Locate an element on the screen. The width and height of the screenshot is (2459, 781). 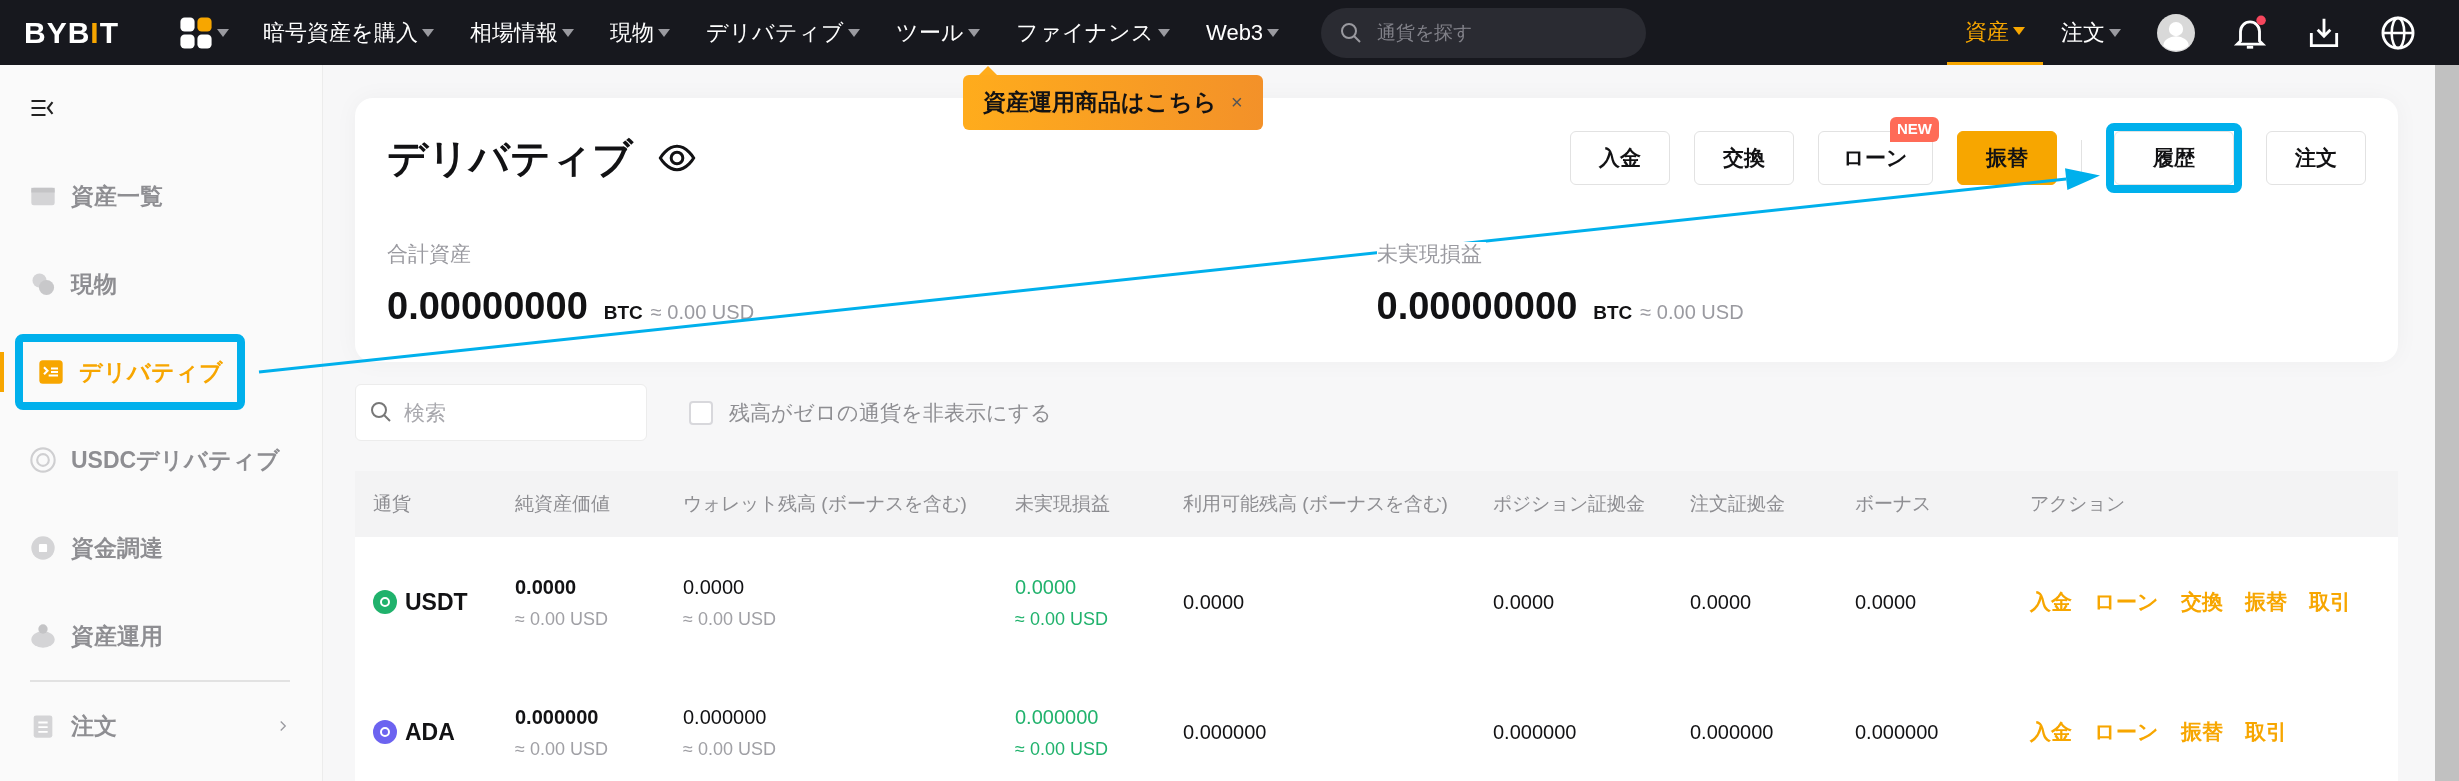
sidebar-item: 資産一覧 is located at coordinates (96, 196).